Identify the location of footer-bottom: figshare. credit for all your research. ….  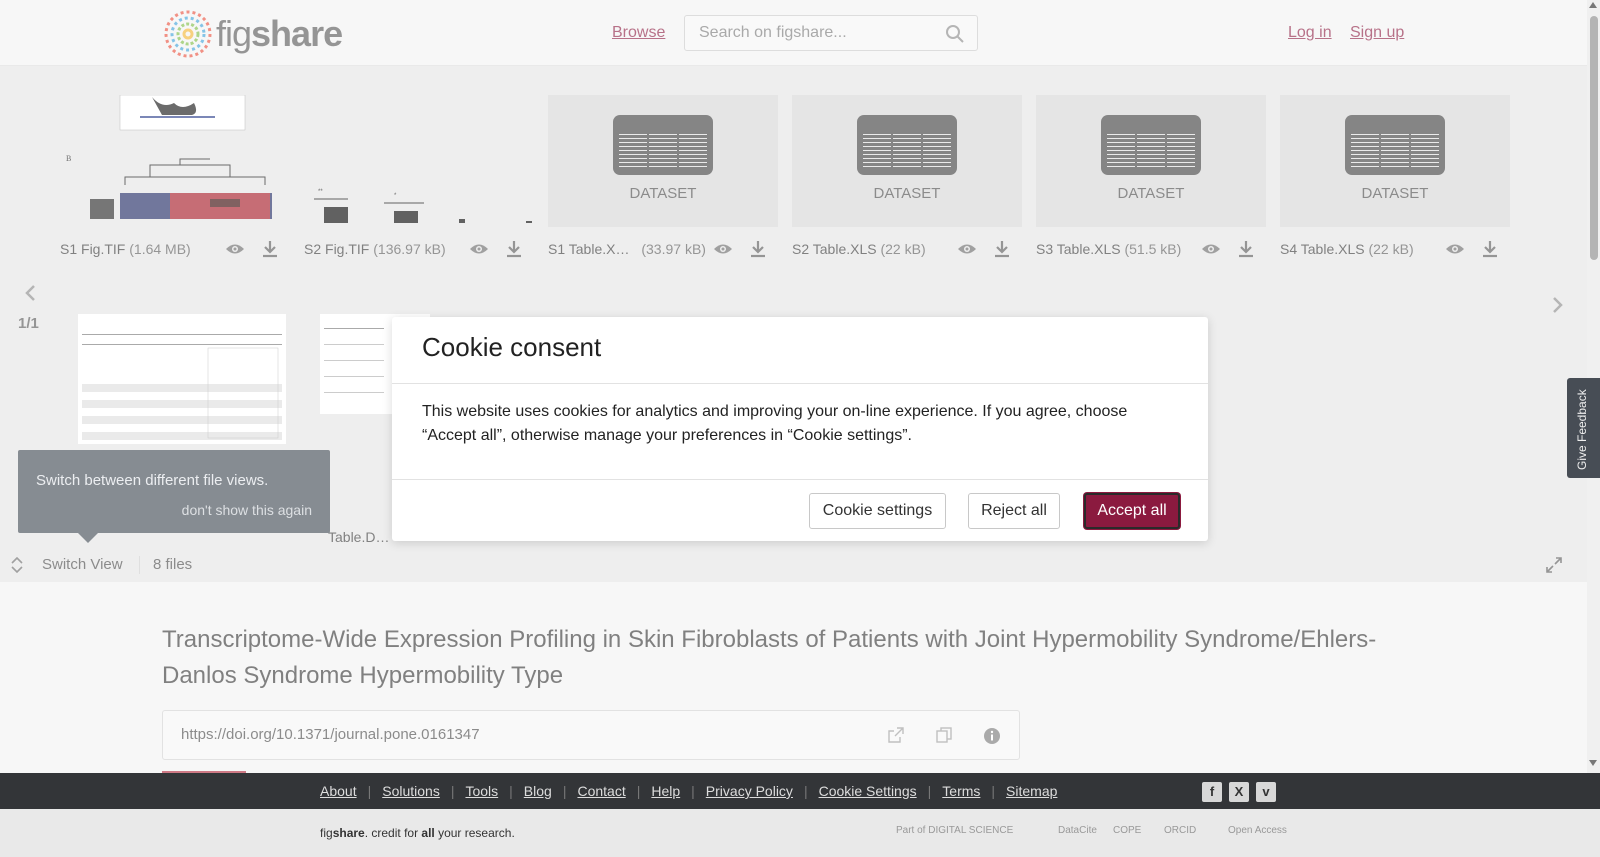
(800, 833).